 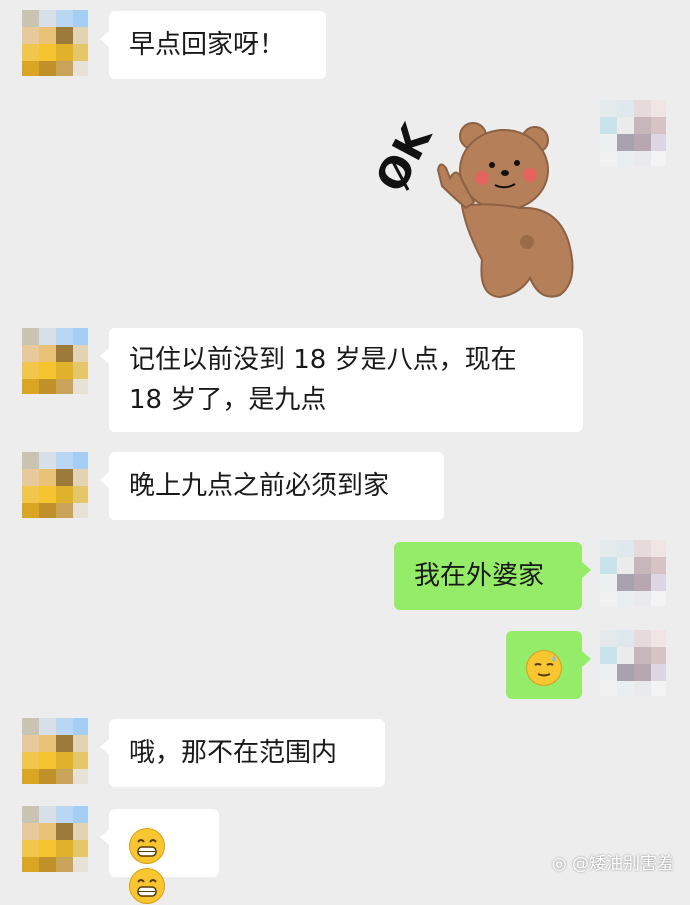 I want to click on incoming-message-bubble, so click(x=159, y=856).